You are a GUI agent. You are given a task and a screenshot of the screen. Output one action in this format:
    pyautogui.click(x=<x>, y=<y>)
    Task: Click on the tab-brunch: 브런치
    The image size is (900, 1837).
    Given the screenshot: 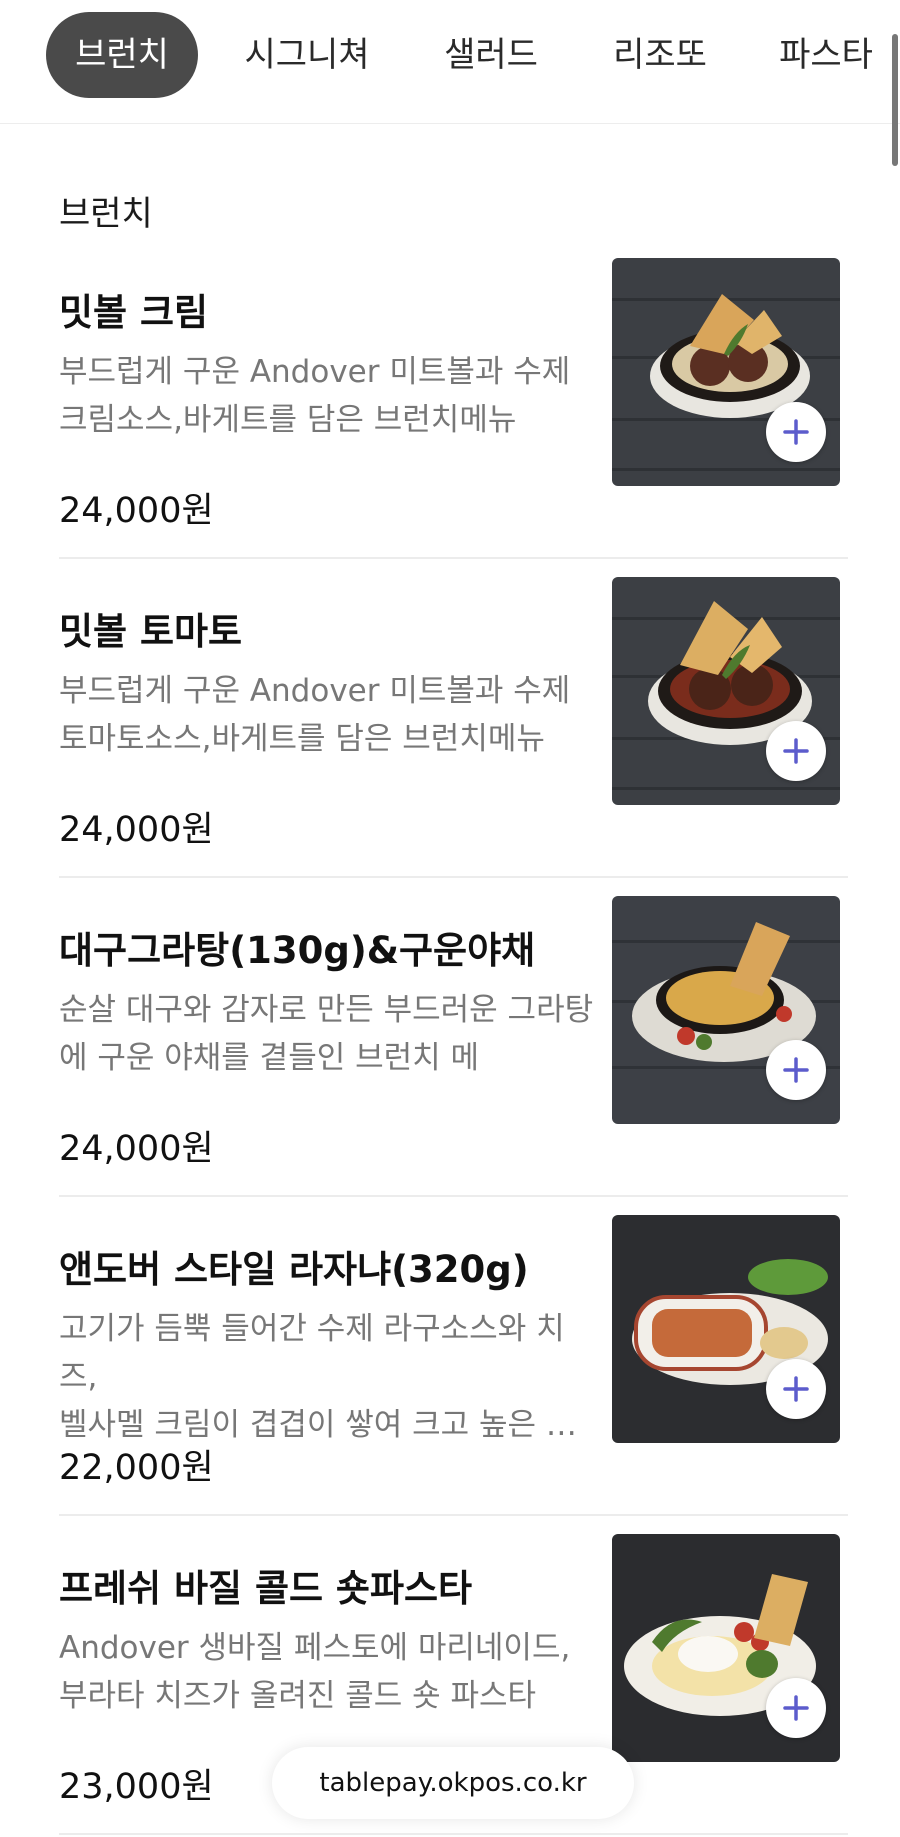 What is the action you would take?
    pyautogui.click(x=122, y=55)
    